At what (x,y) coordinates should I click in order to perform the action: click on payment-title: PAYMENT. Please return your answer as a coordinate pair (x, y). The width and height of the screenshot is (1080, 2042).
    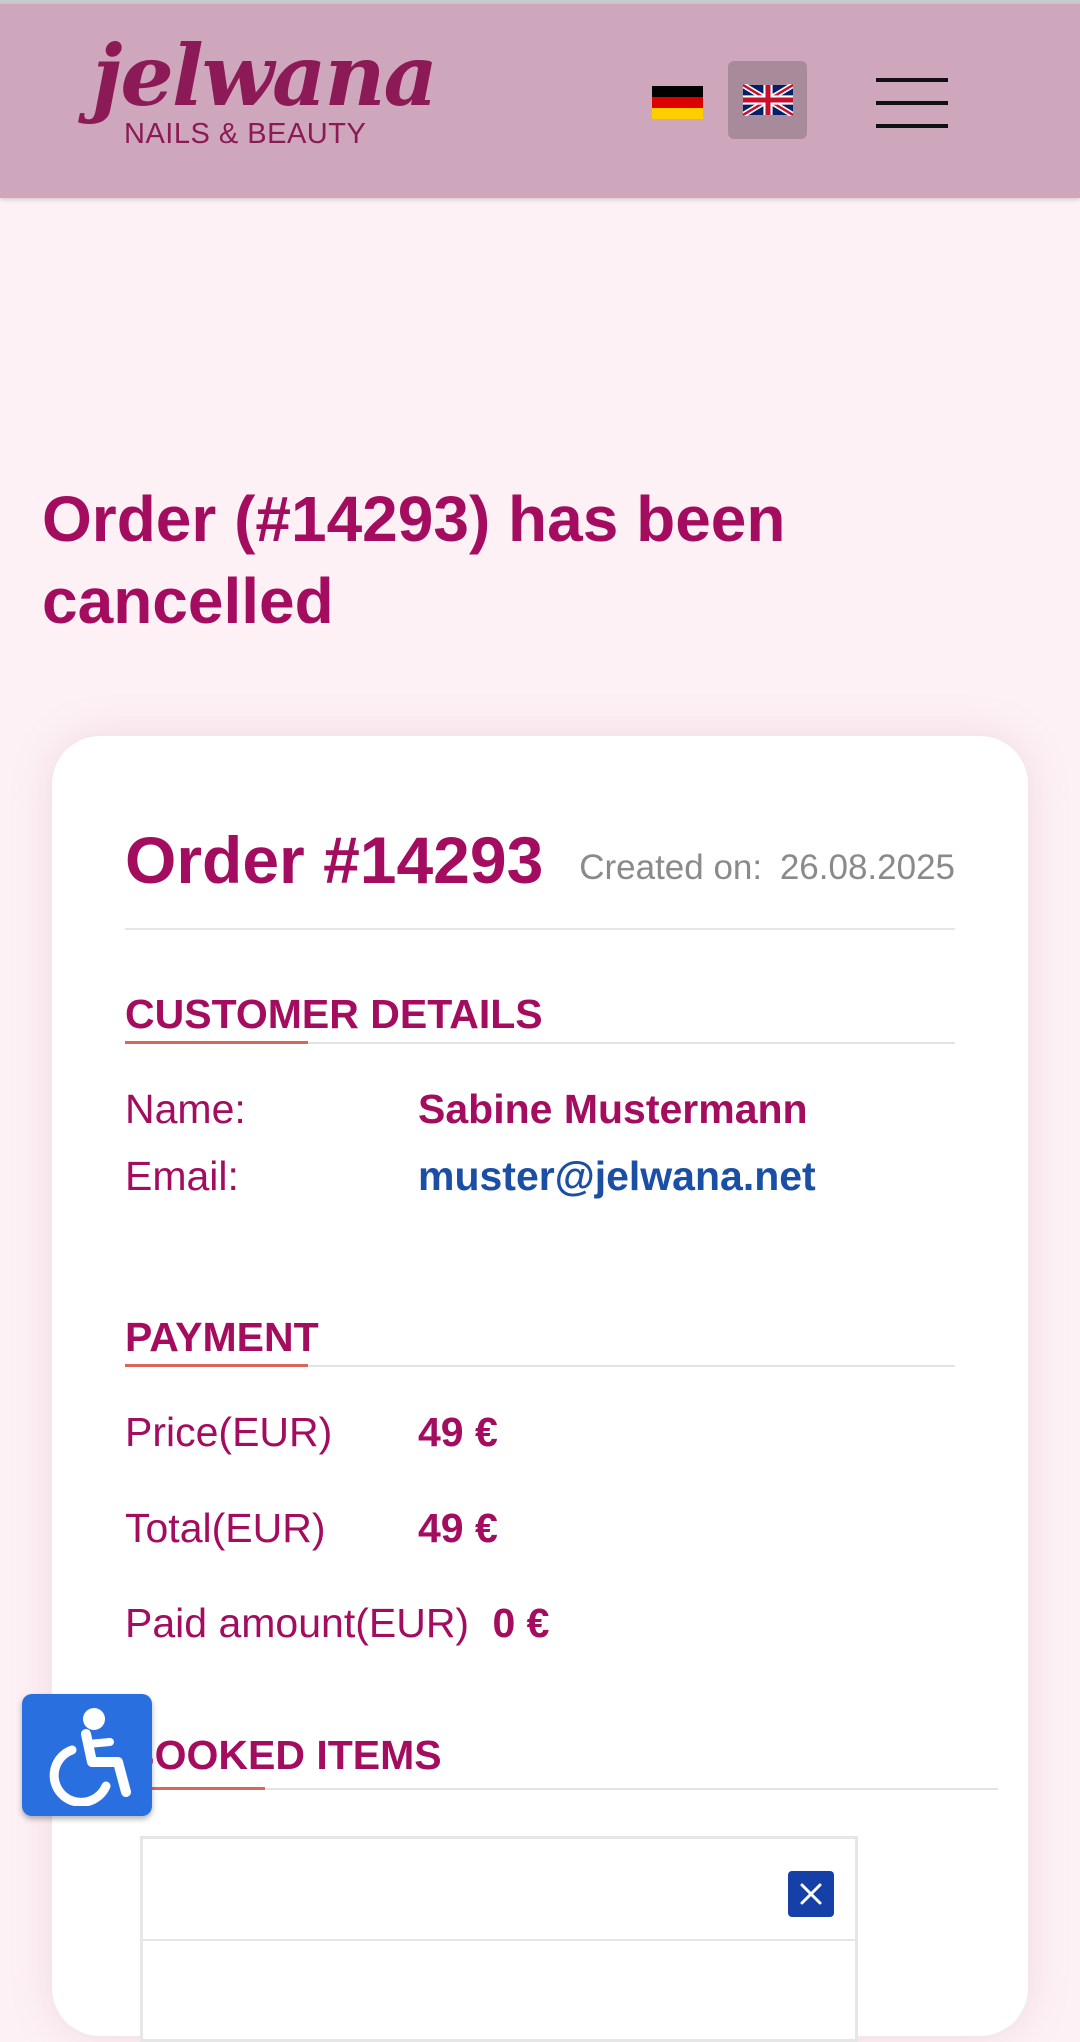
    Looking at the image, I should click on (222, 1337).